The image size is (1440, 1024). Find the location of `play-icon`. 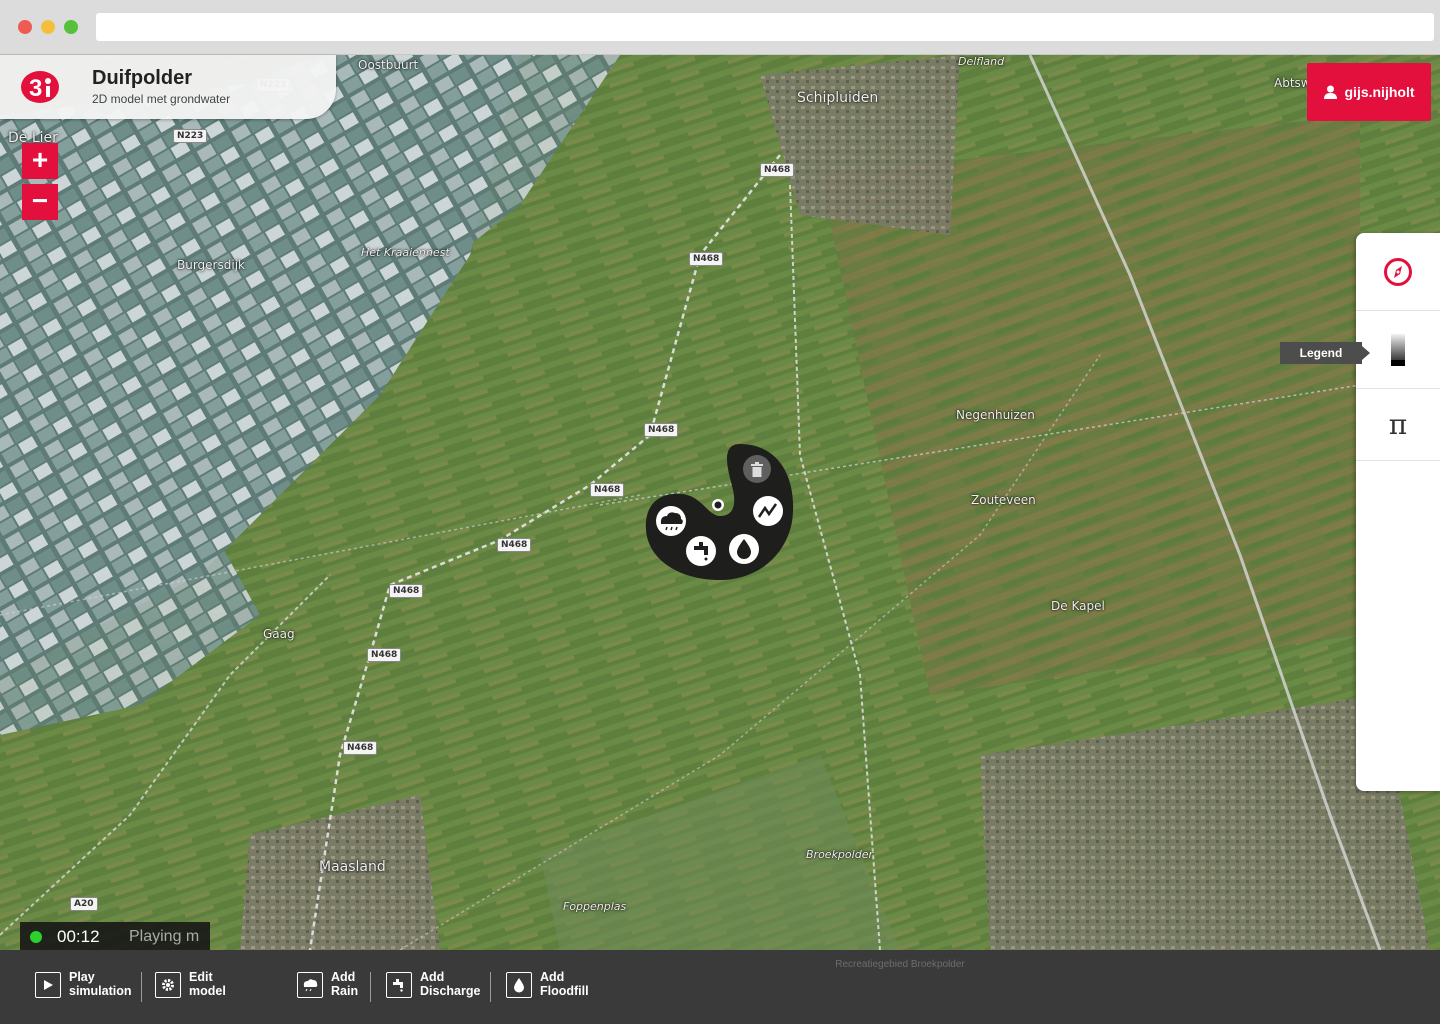

play-icon is located at coordinates (48, 985).